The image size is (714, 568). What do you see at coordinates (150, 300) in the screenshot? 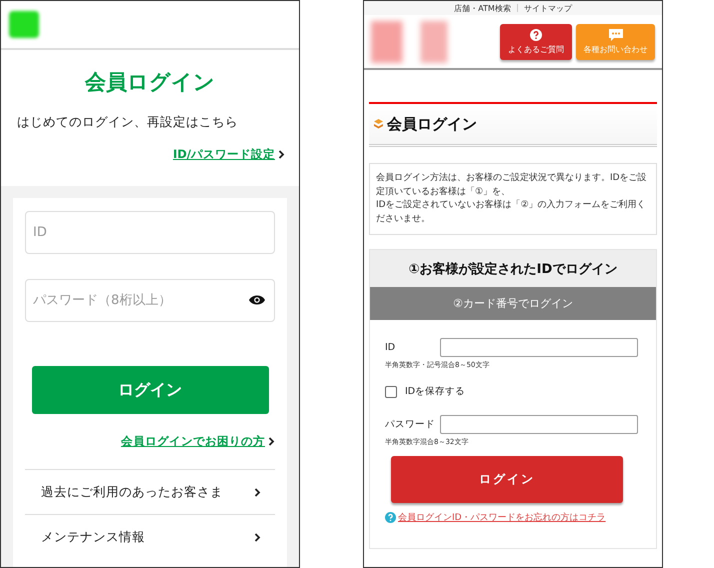
I see `password-field: パスワード（8桁以上）` at bounding box center [150, 300].